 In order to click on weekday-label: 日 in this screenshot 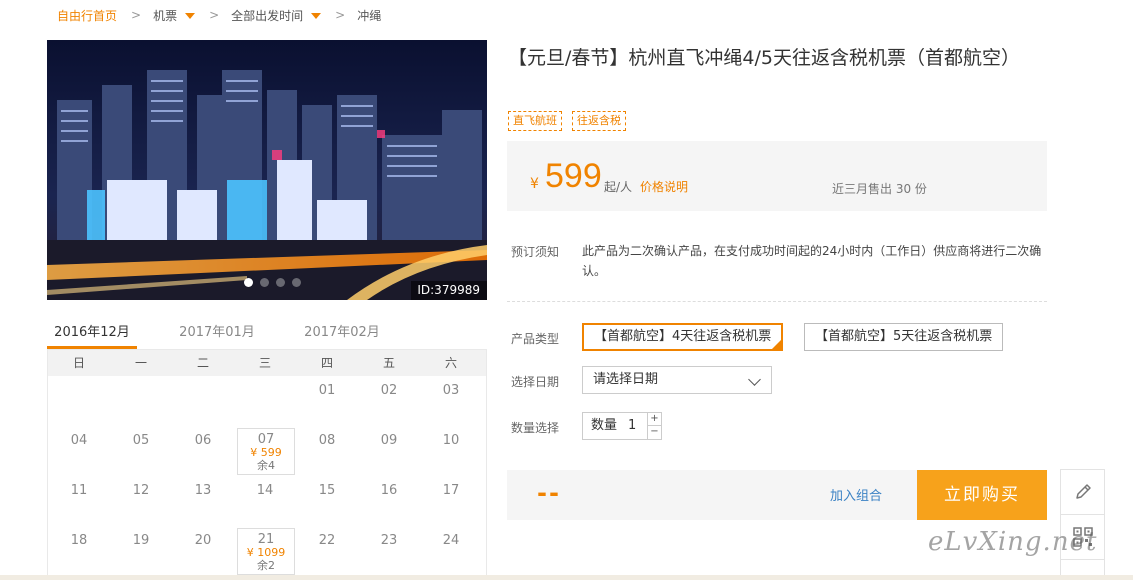, I will do `click(78, 363)`.